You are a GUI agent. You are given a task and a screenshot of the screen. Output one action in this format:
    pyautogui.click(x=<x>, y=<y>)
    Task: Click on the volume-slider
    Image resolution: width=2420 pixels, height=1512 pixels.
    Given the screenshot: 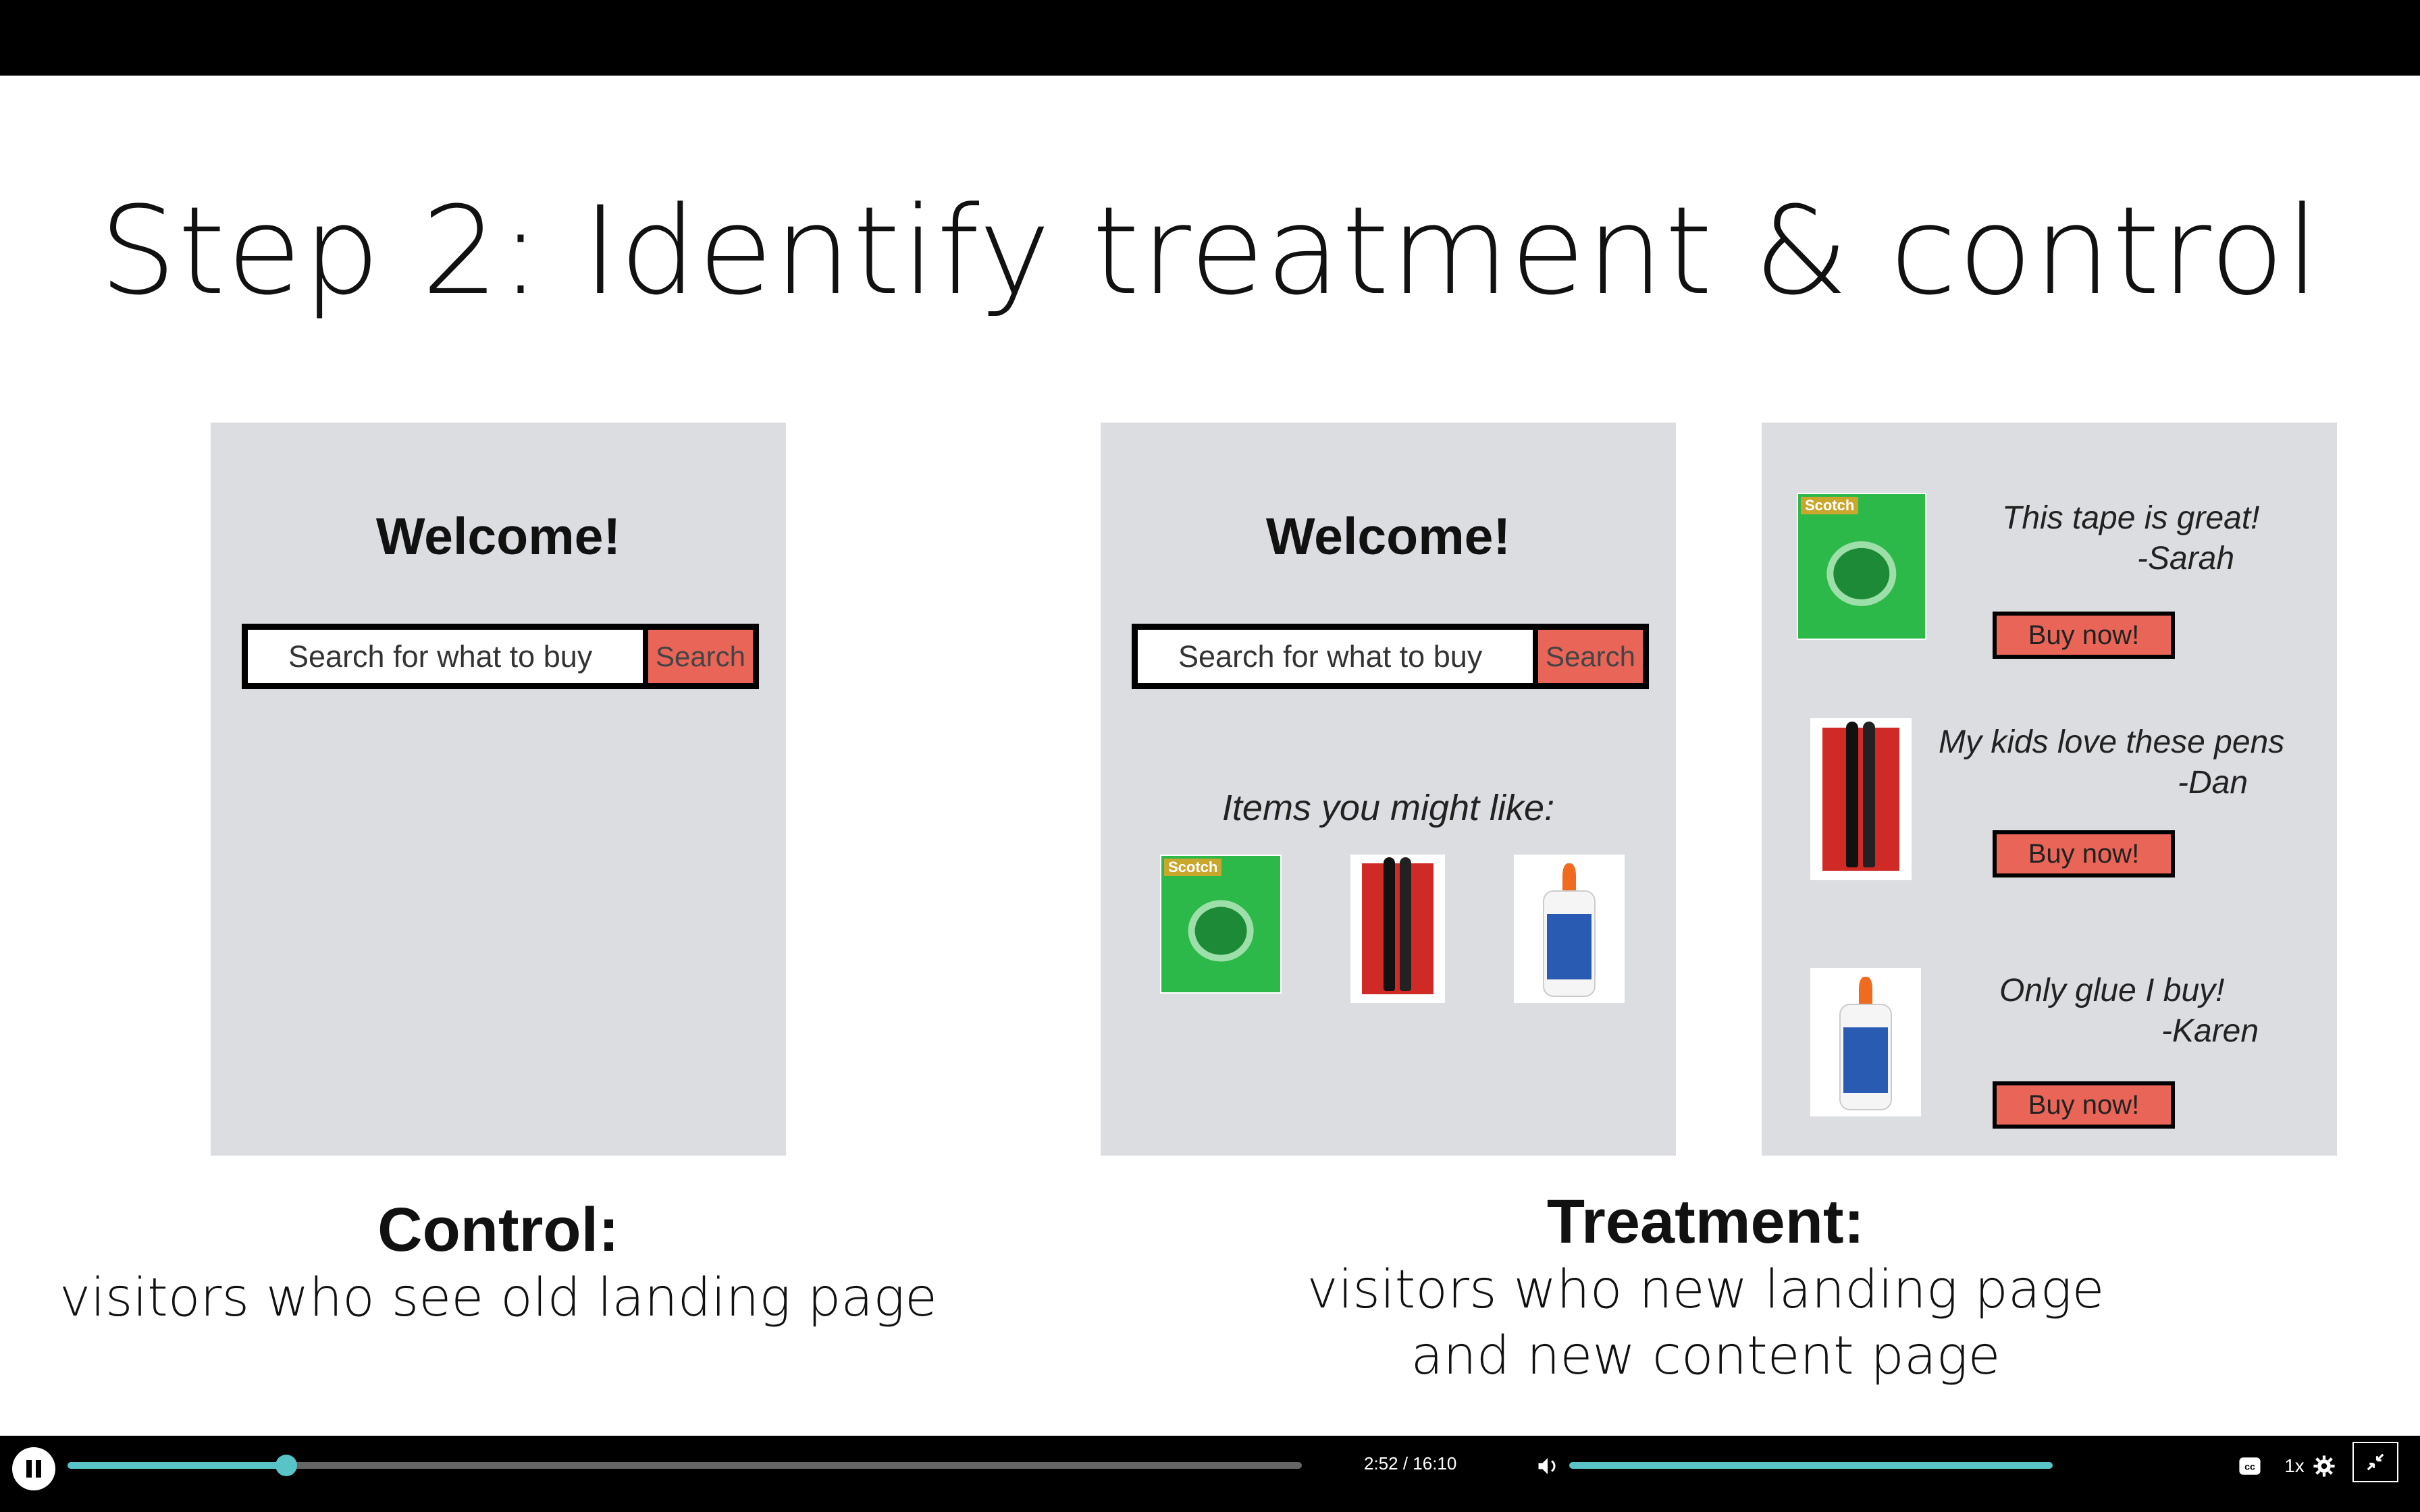 What is the action you would take?
    pyautogui.click(x=1811, y=1465)
    